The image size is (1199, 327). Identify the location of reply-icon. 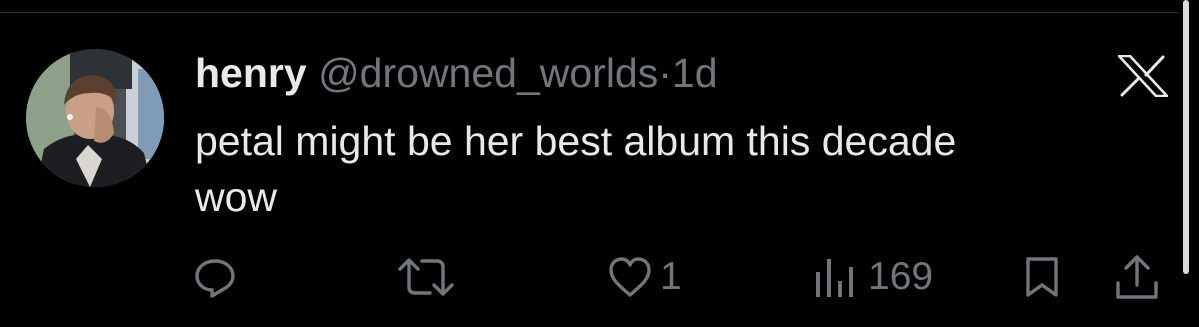
(215, 278).